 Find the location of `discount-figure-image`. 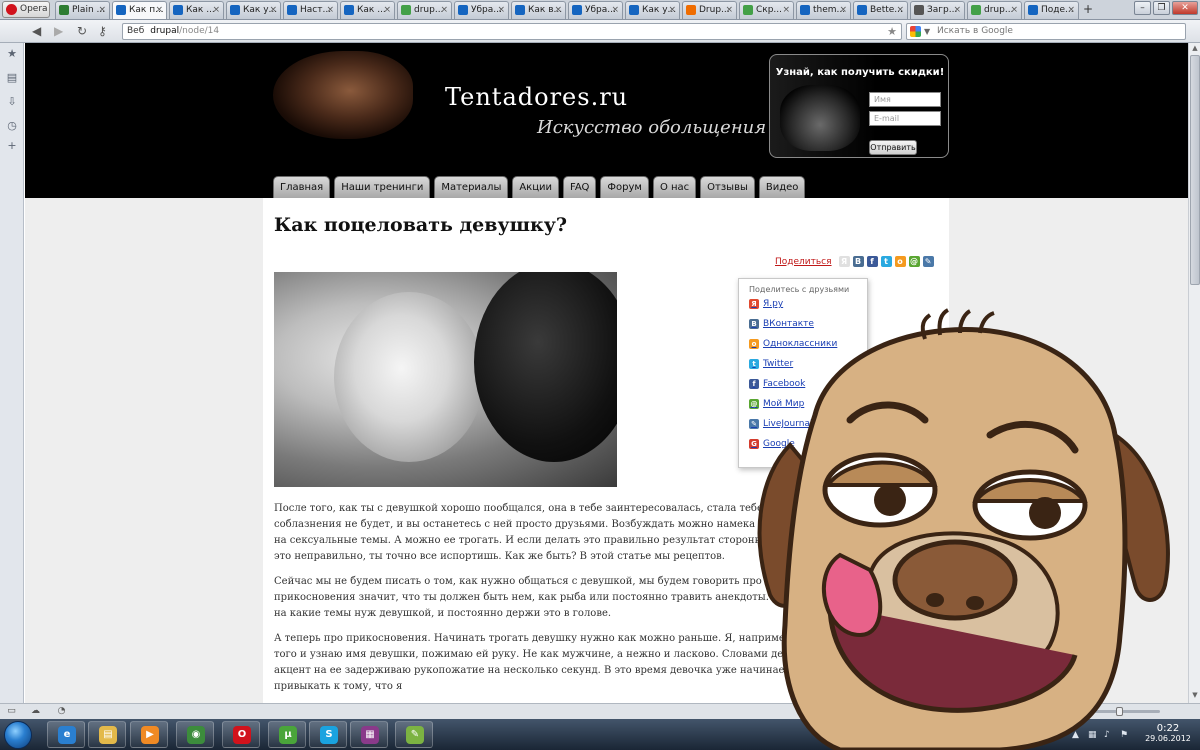

discount-figure-image is located at coordinates (820, 118).